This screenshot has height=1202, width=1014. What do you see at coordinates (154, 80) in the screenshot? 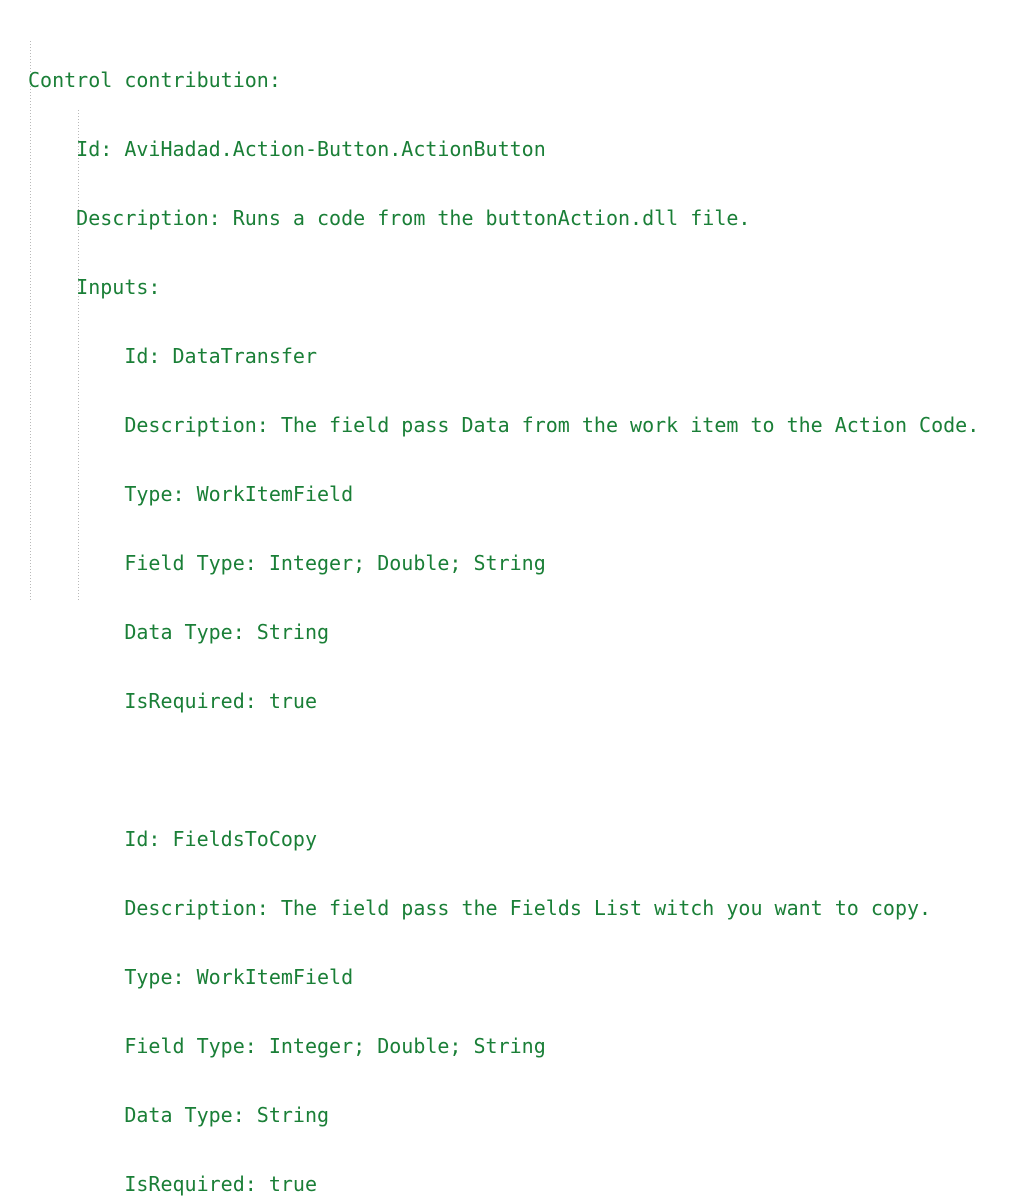
I see `code-line: Control contribution:` at bounding box center [154, 80].